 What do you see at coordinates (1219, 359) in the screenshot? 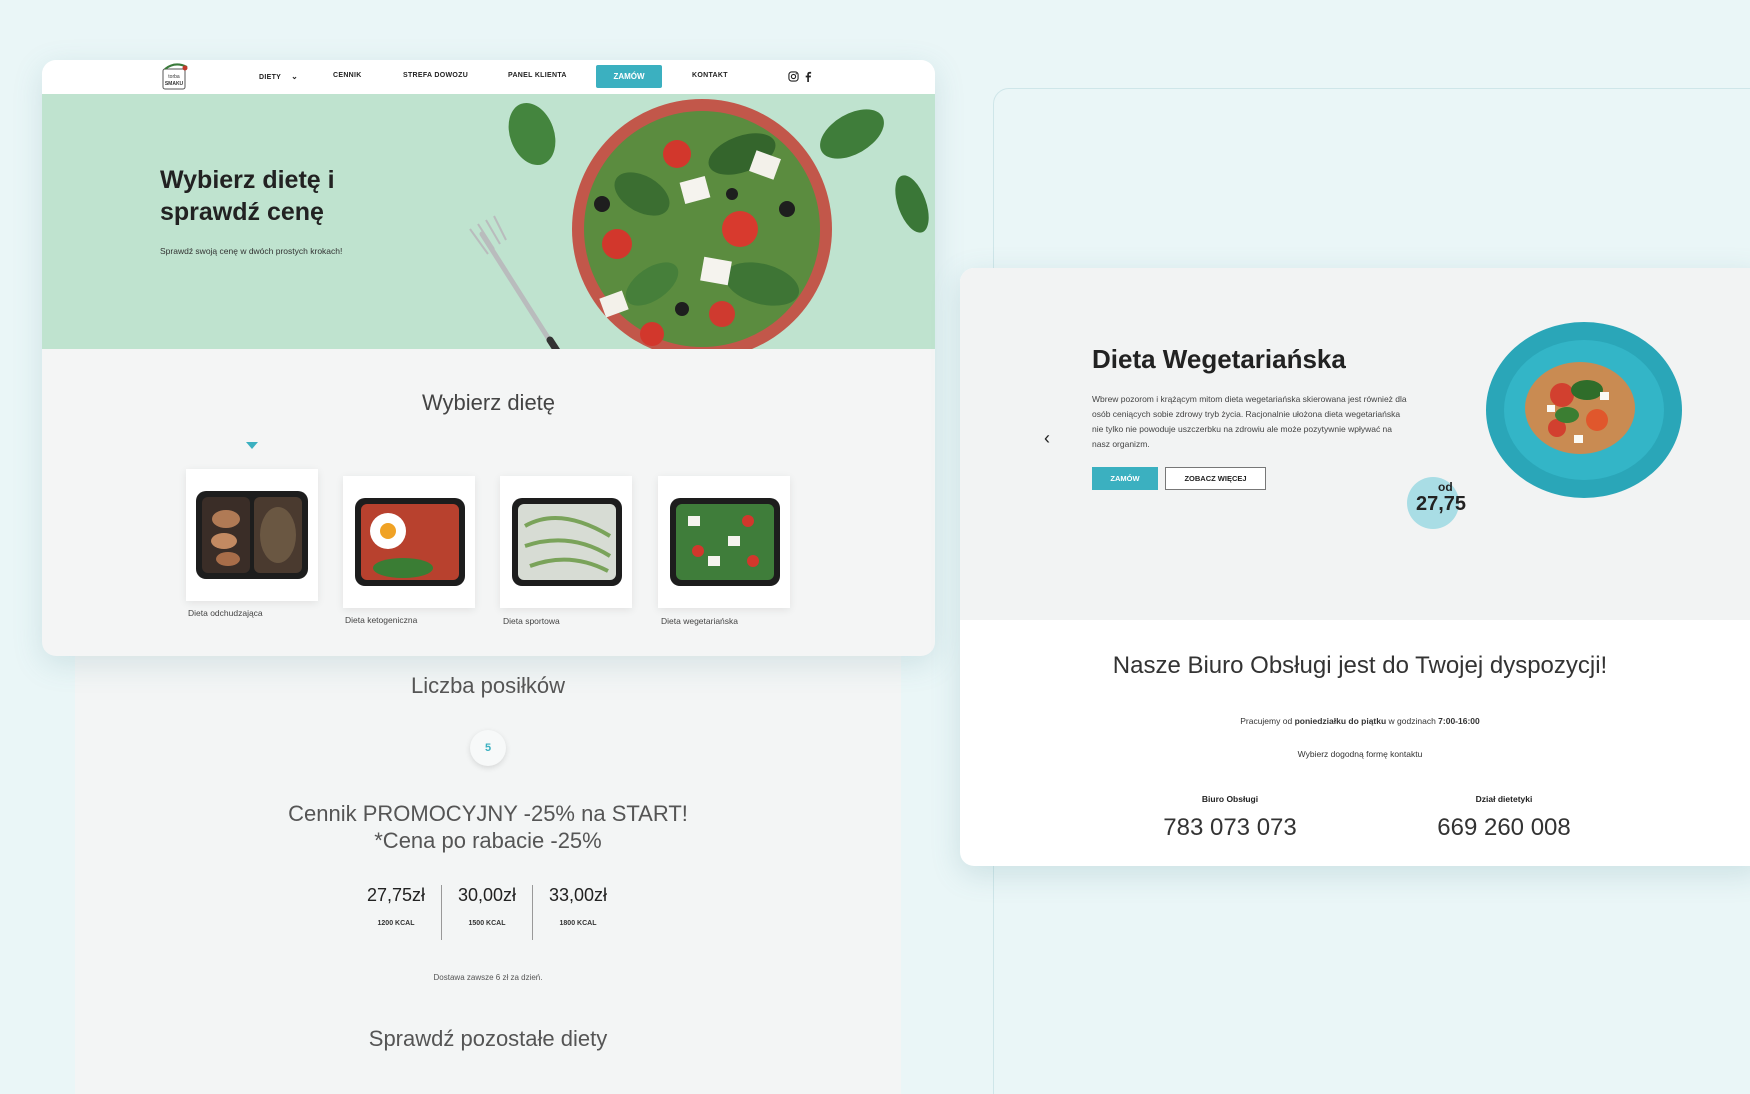
I see `diet-detail-title: Dieta Wegetariańska` at bounding box center [1219, 359].